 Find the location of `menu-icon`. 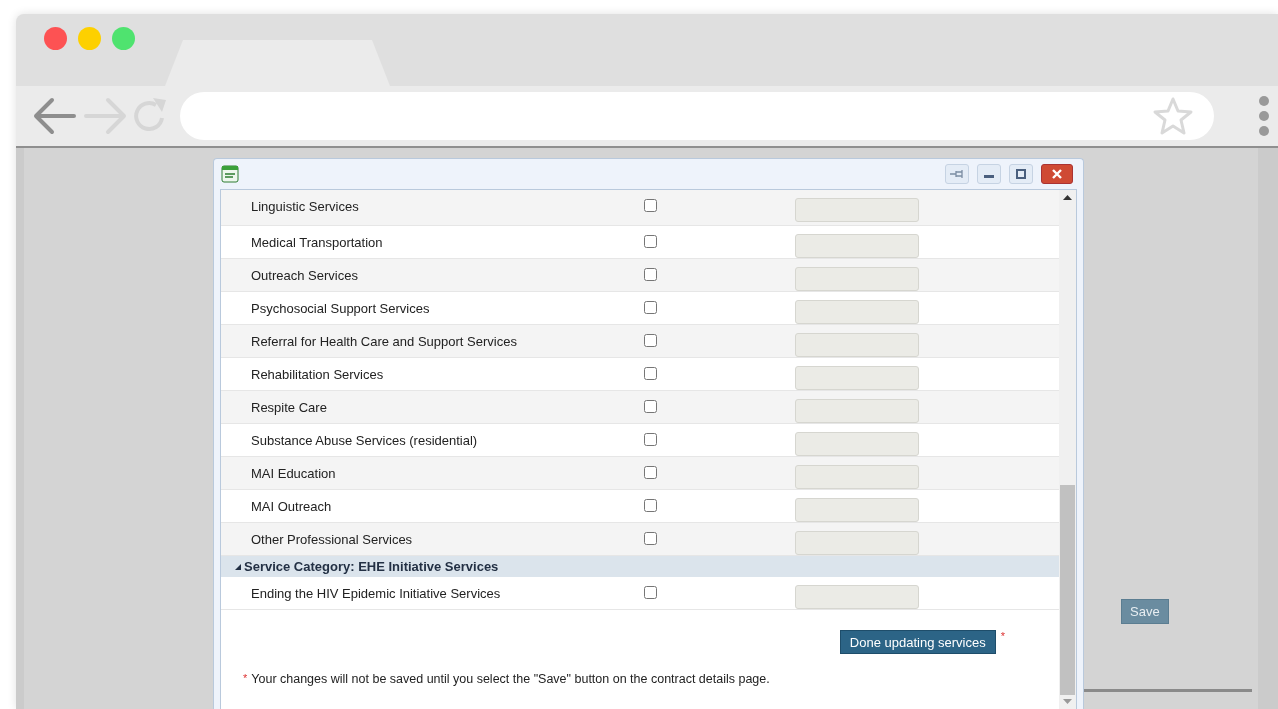

menu-icon is located at coordinates (1264, 116).